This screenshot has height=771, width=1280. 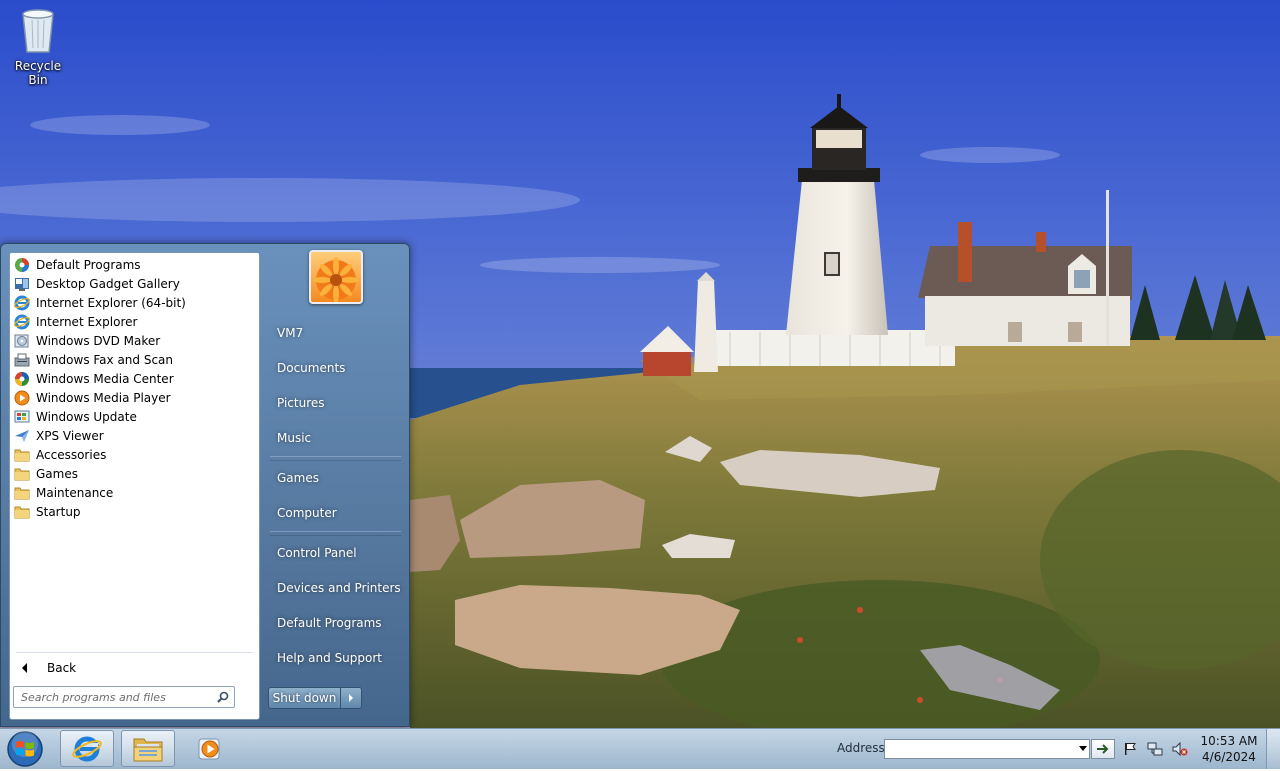 I want to click on address-toolbar-box, so click(x=987, y=749).